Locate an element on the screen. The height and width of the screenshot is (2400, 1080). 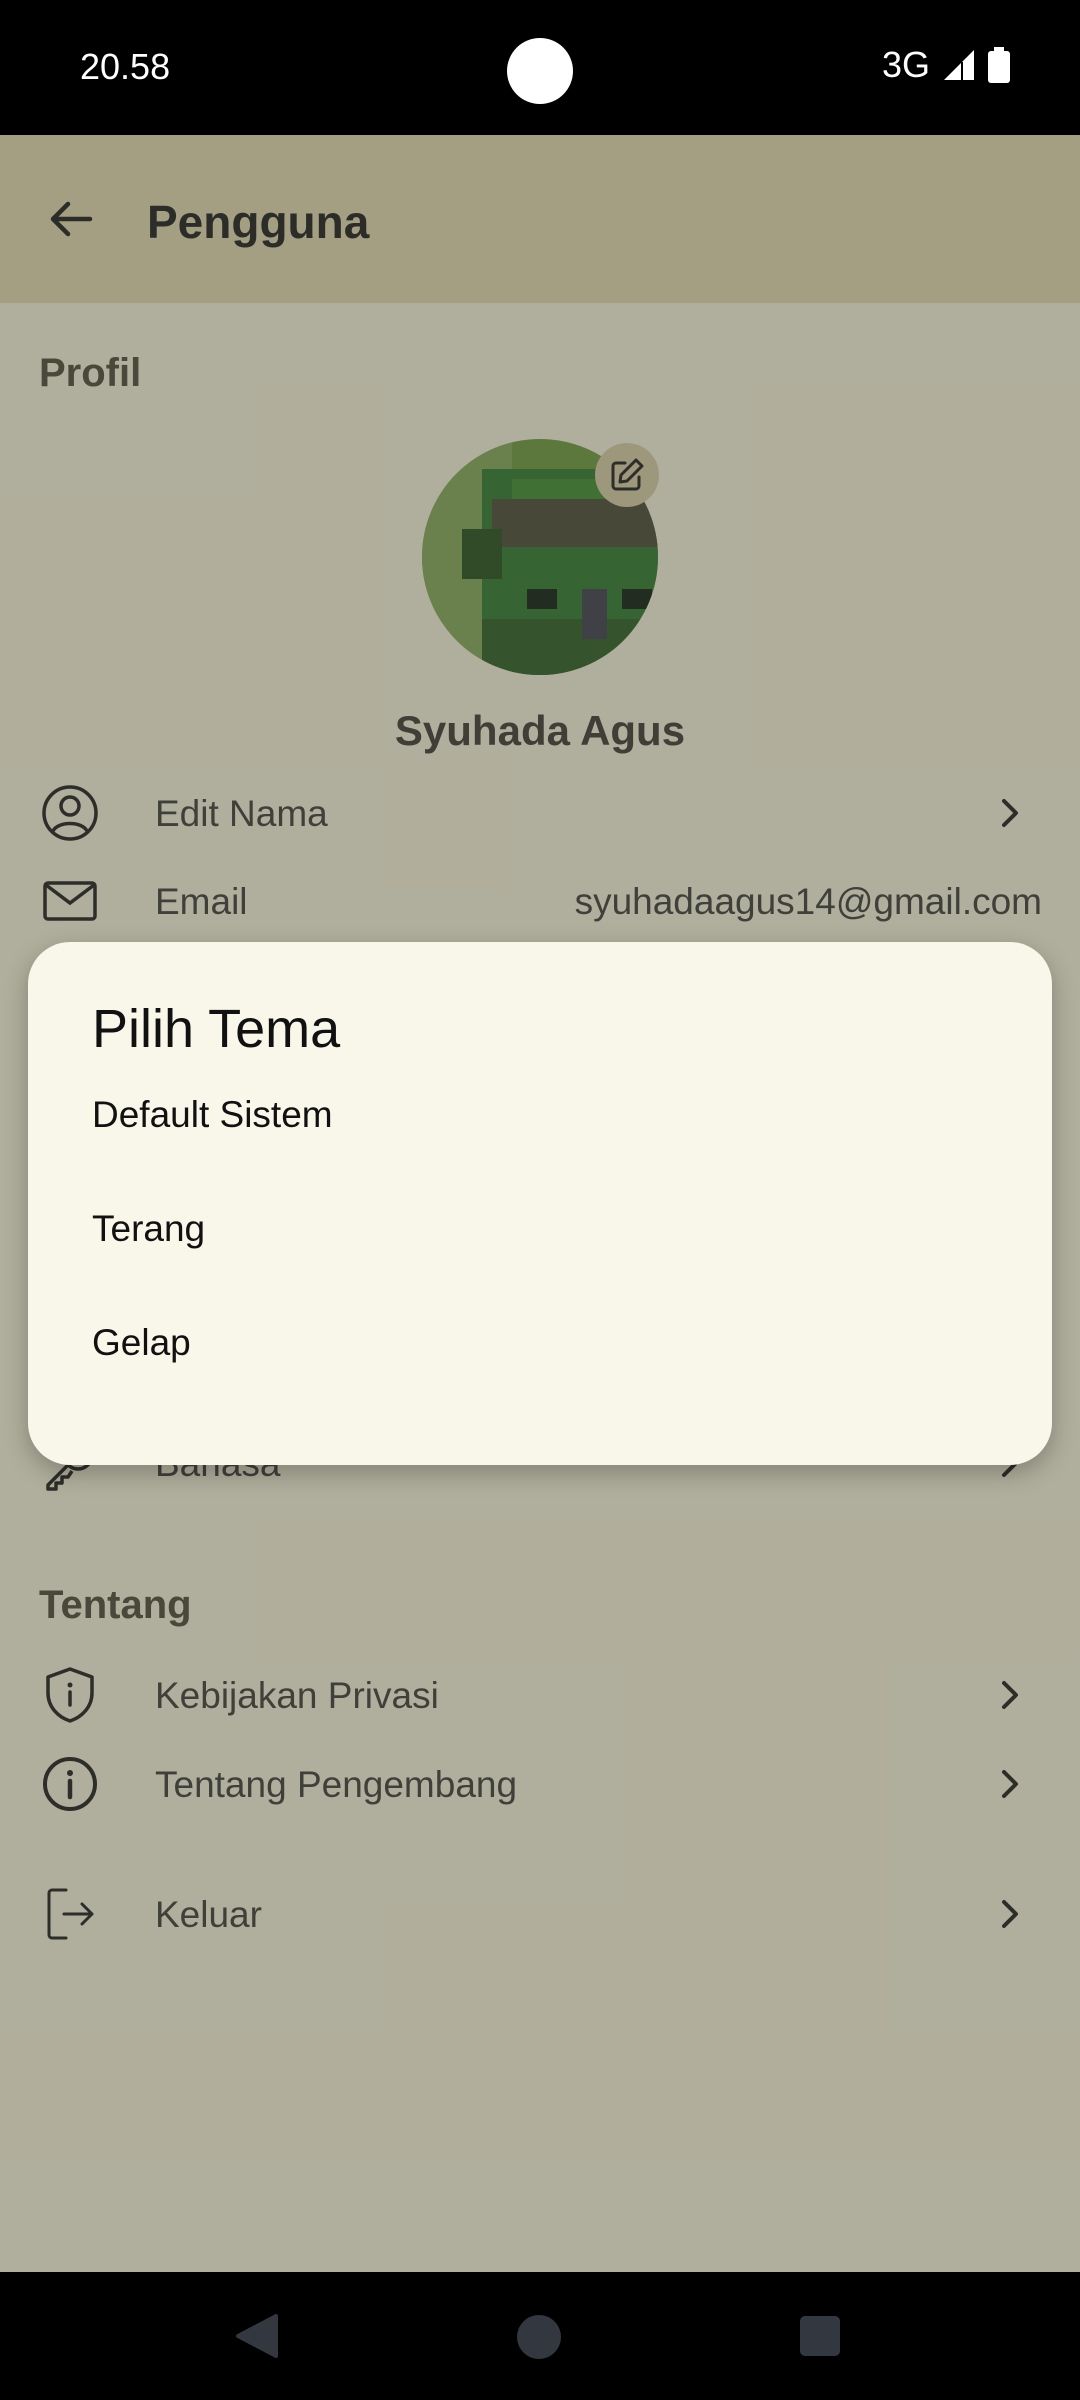
nav-home-icon is located at coordinates (539, 2337).